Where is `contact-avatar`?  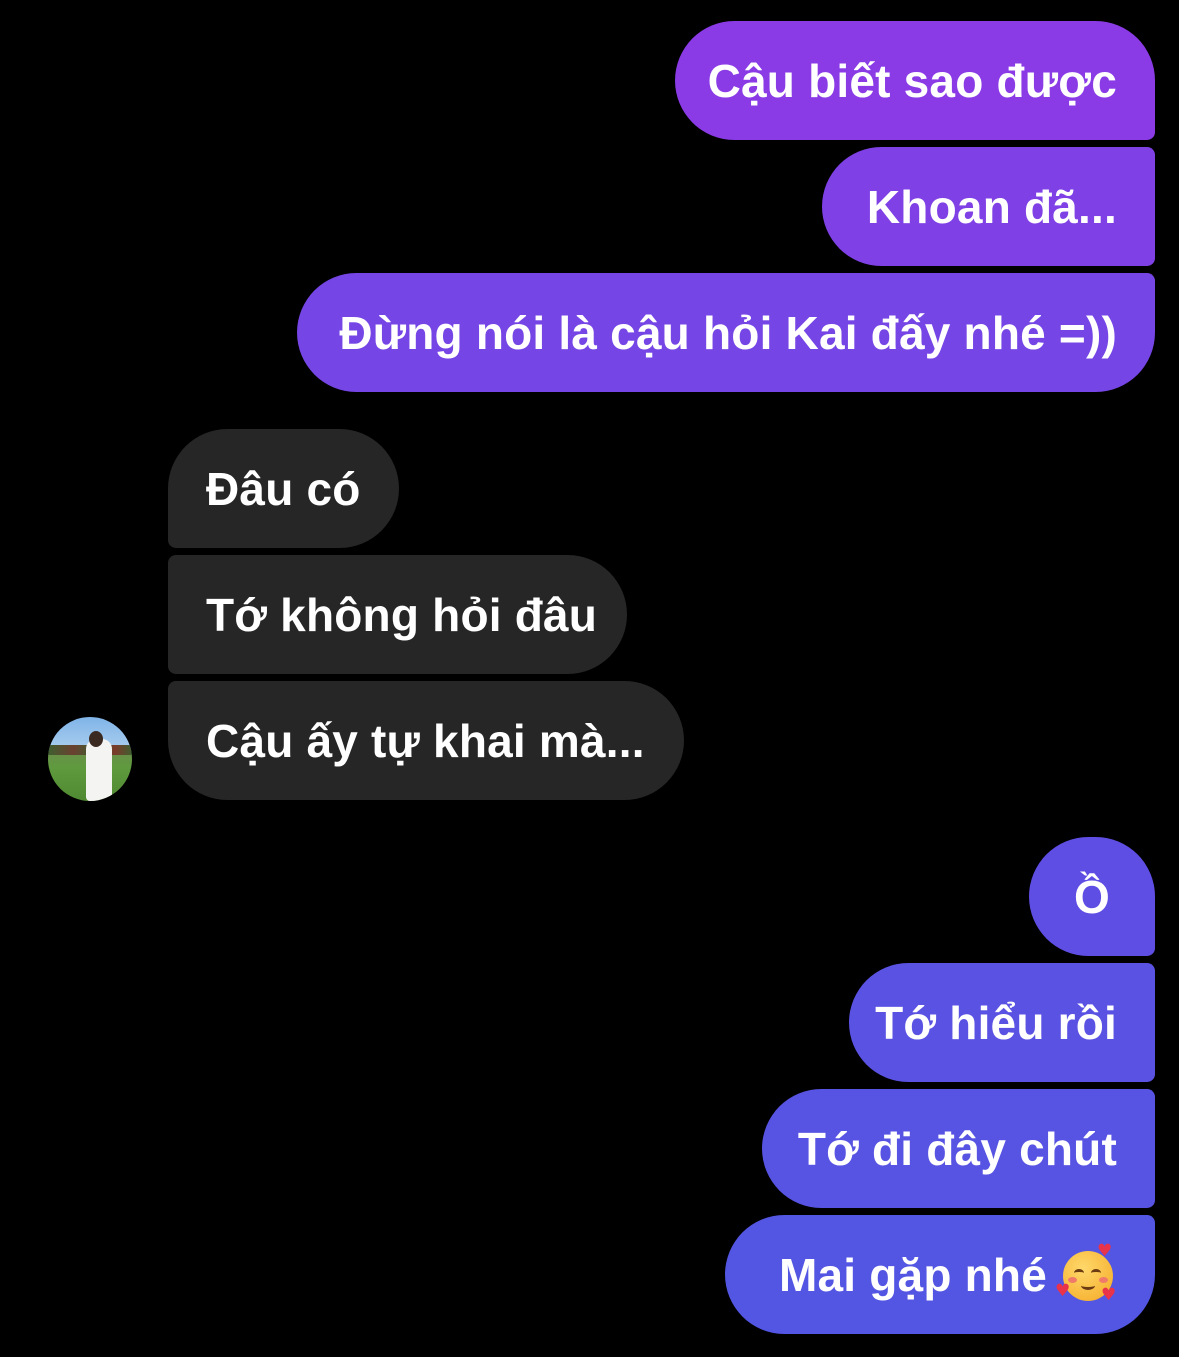
contact-avatar is located at coordinates (90, 759).